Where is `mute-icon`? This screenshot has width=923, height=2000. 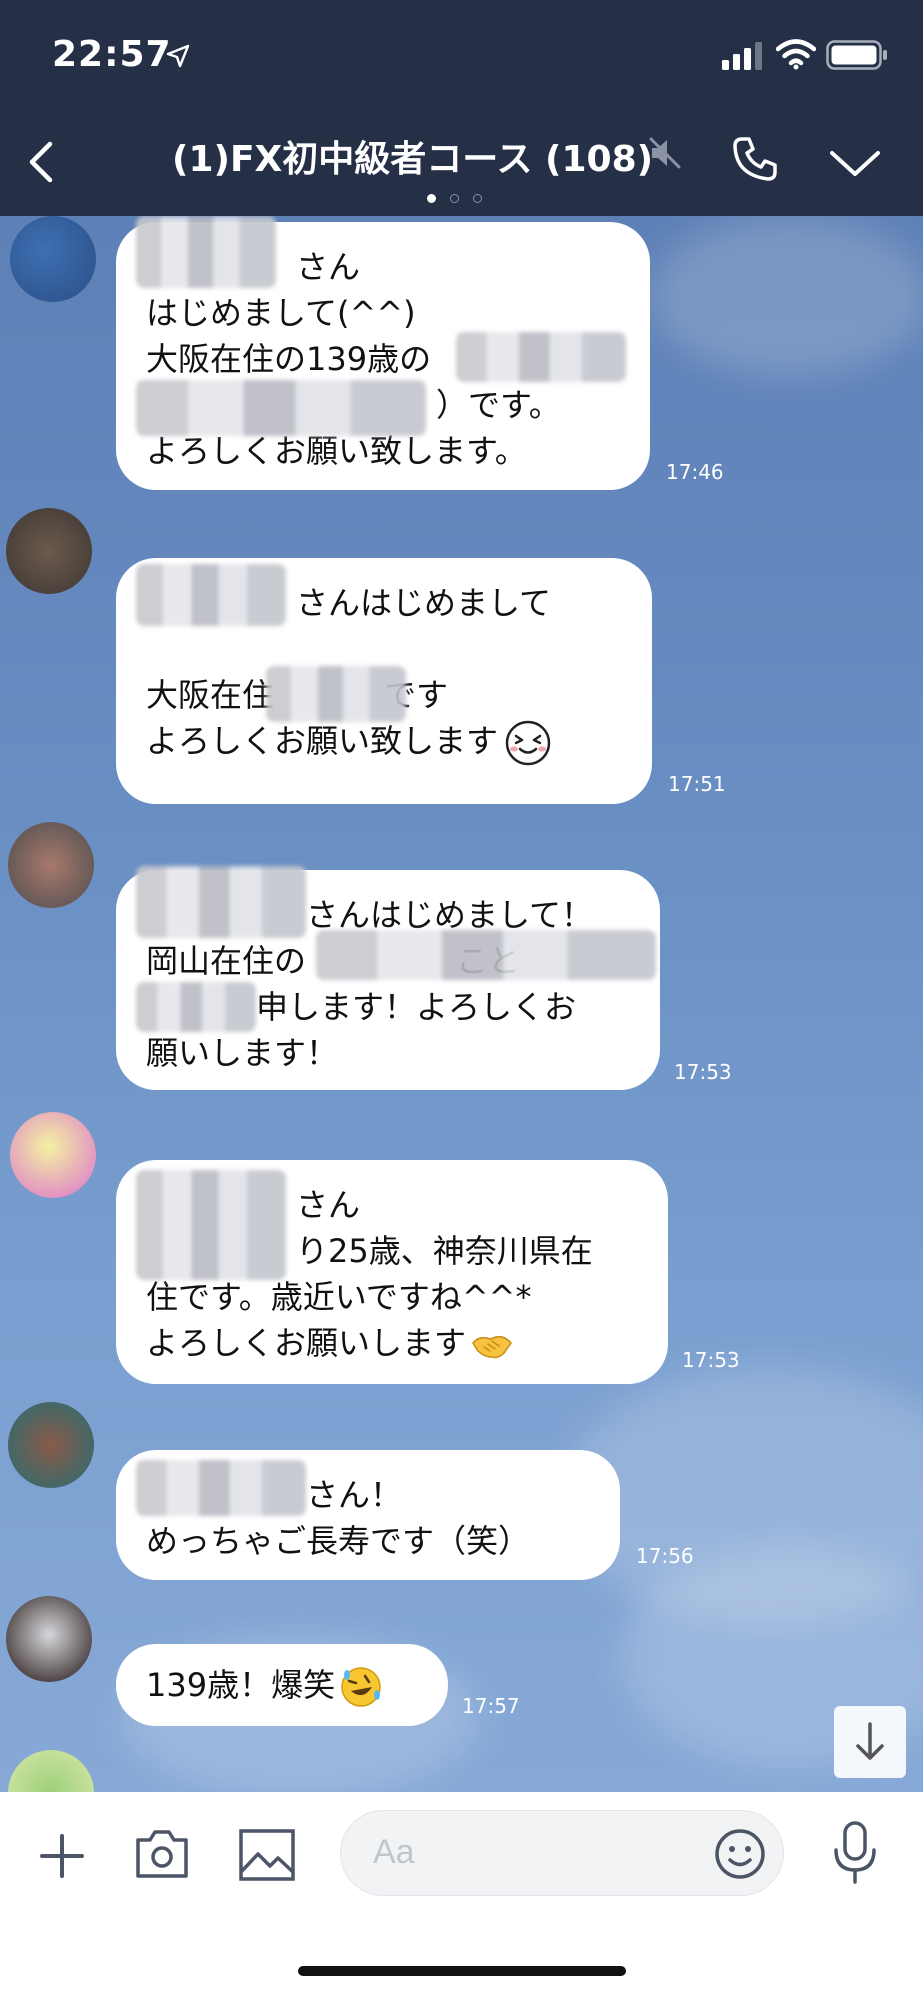
mute-icon is located at coordinates (665, 153).